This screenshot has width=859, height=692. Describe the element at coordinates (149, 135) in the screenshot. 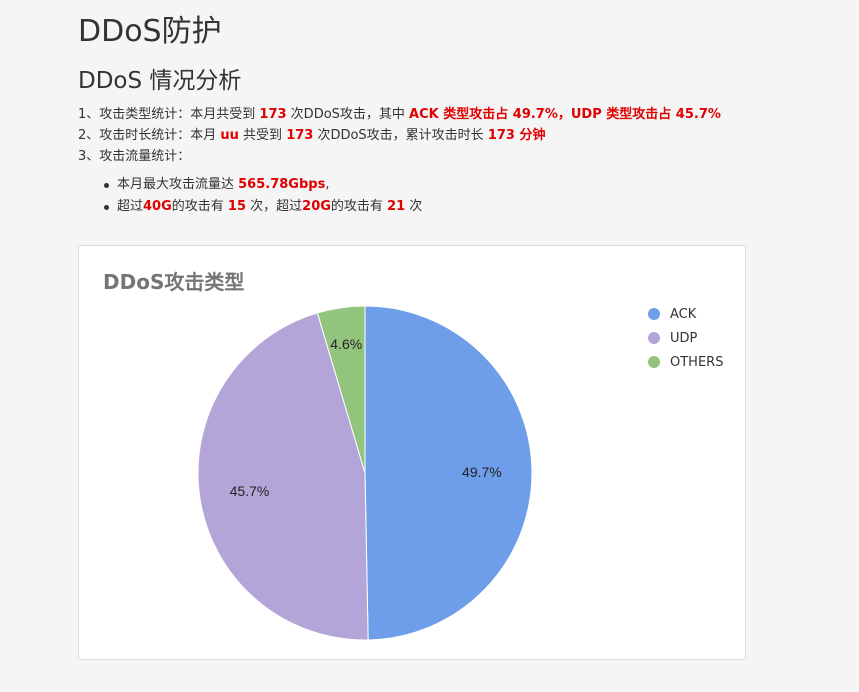

I see `text: 2、攻击时长统计：本月` at that location.